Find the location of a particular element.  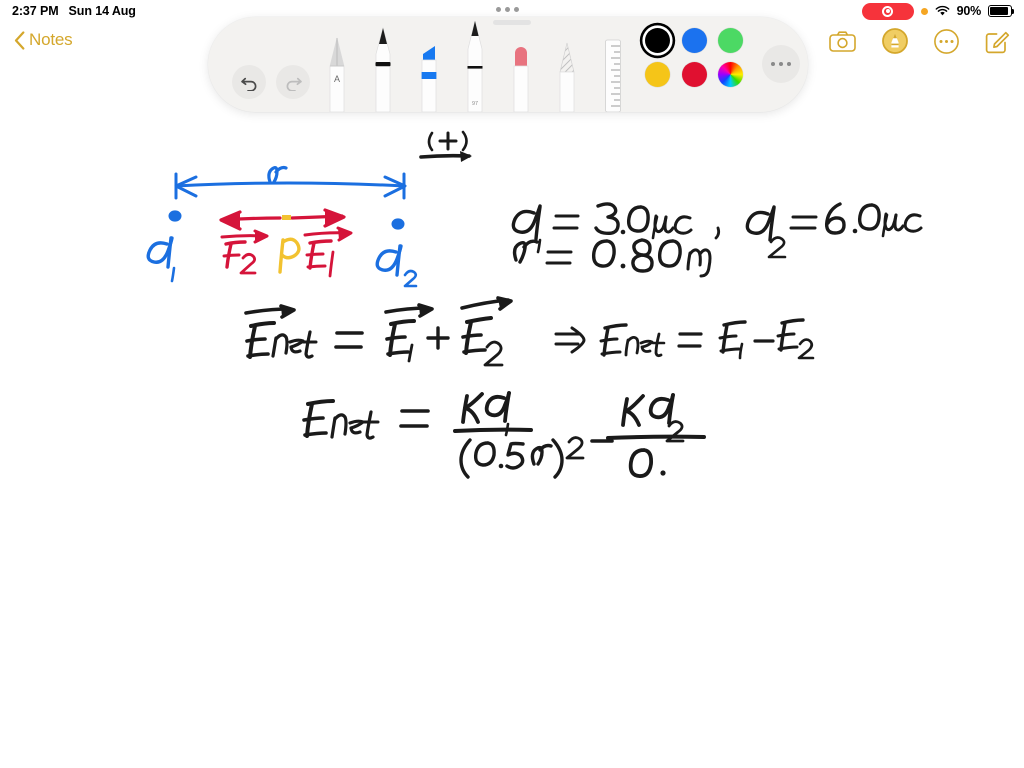

ruler-tool is located at coordinates (613, 75).